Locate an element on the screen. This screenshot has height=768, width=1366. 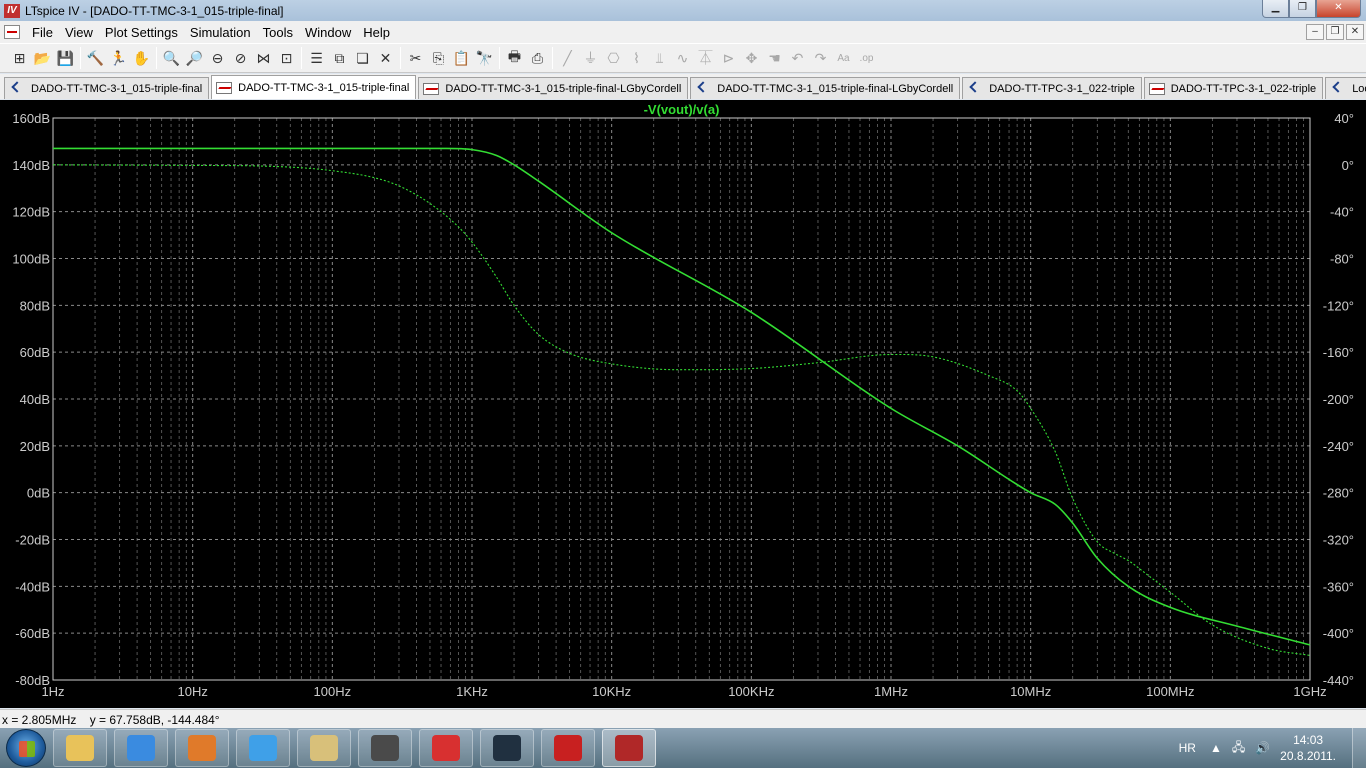
ltspice-task-icon is located at coordinates (629, 748).